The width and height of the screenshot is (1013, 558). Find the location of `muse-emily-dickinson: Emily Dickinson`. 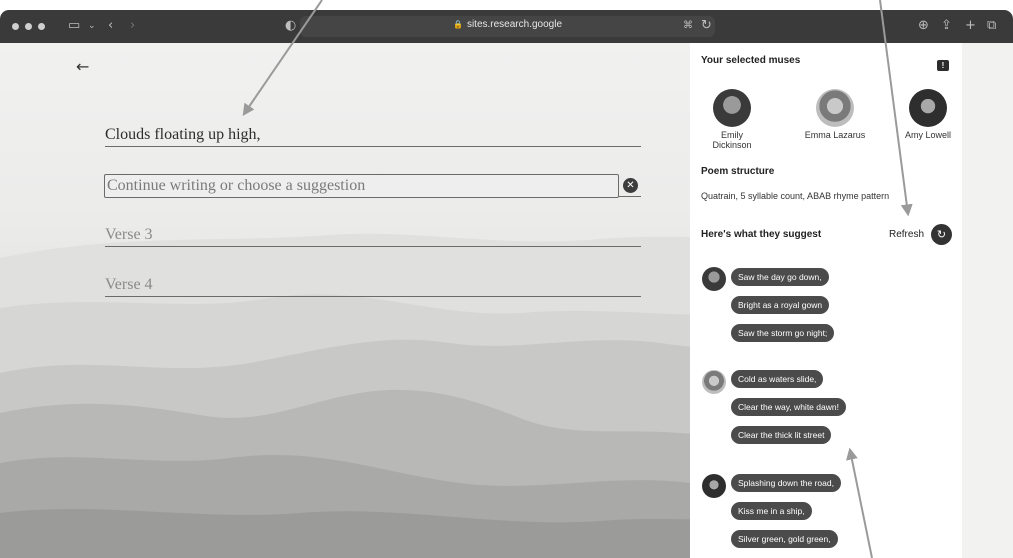

muse-emily-dickinson: Emily Dickinson is located at coordinates (732, 119).